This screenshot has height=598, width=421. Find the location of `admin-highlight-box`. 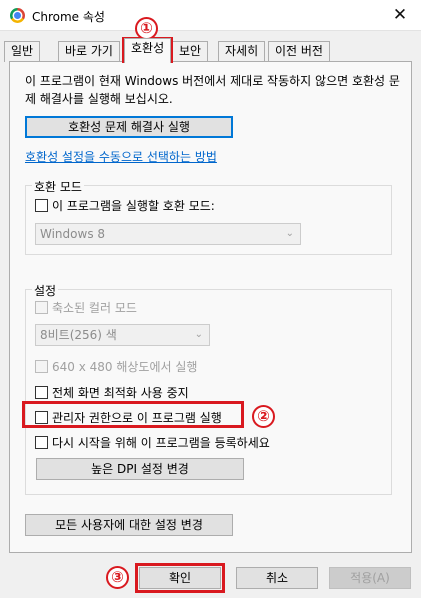

admin-highlight-box is located at coordinates (133, 414).